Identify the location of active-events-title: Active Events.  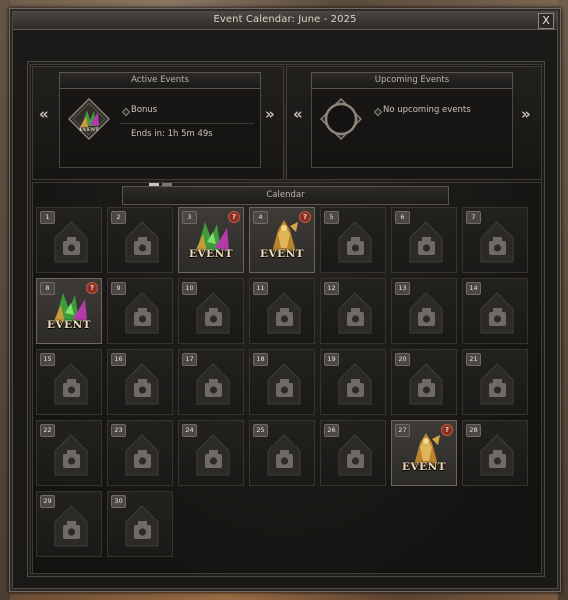
(160, 80).